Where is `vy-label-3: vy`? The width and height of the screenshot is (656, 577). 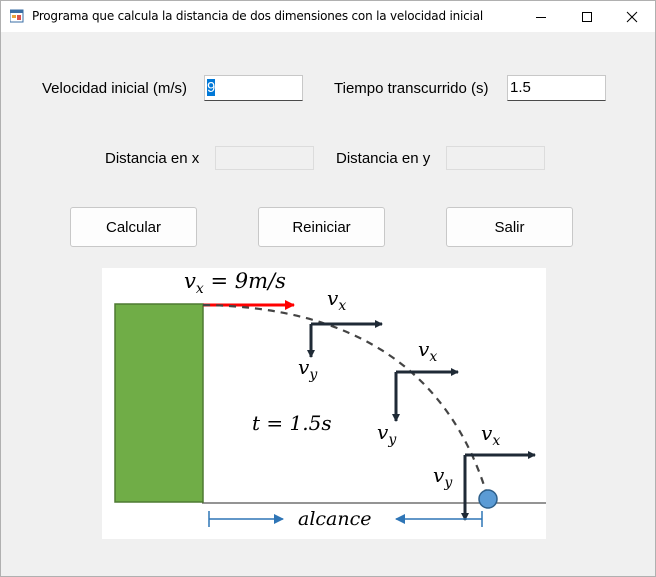 vy-label-3: vy is located at coordinates (443, 477).